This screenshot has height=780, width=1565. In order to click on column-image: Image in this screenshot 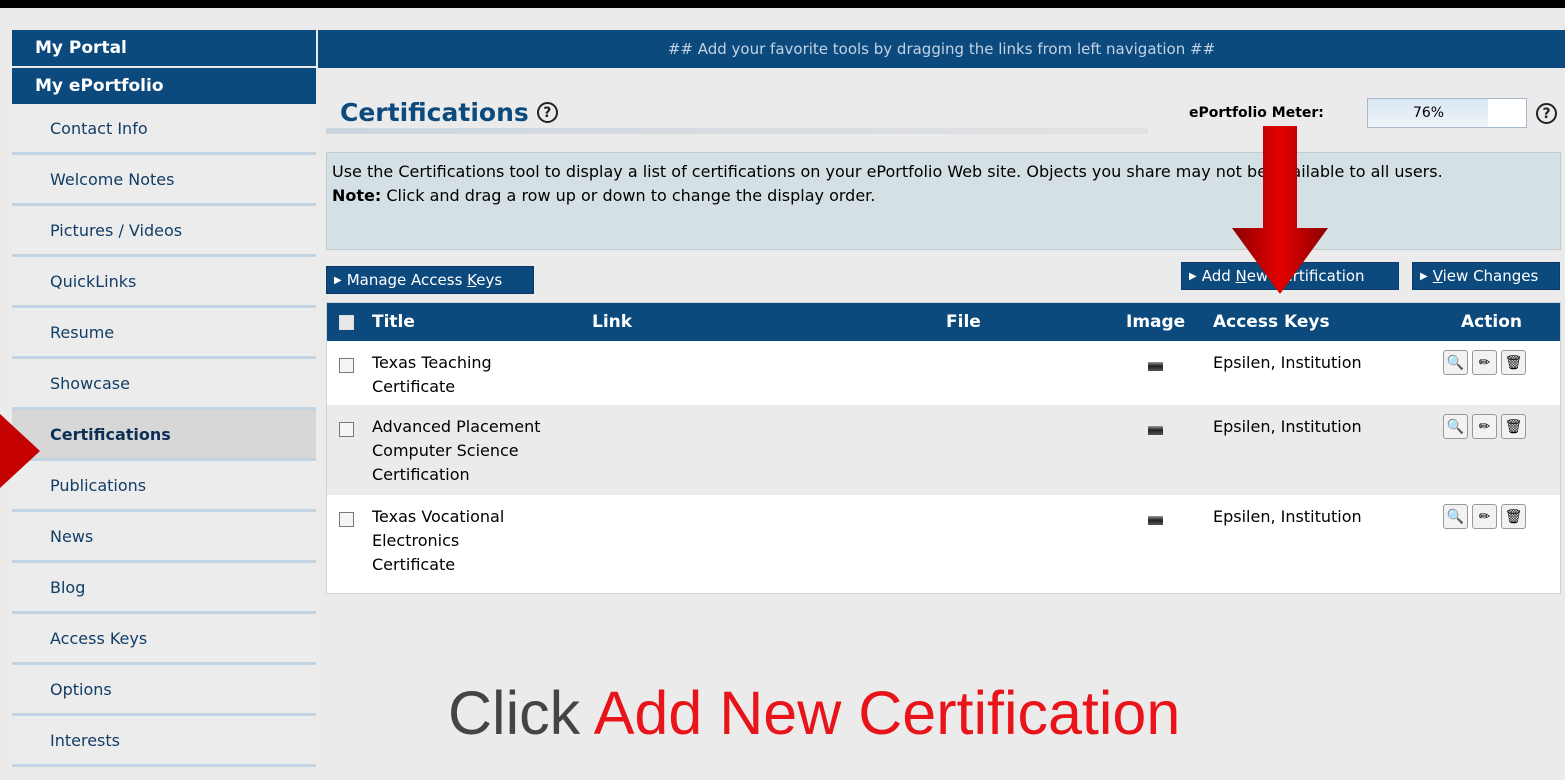, I will do `click(1156, 322)`.